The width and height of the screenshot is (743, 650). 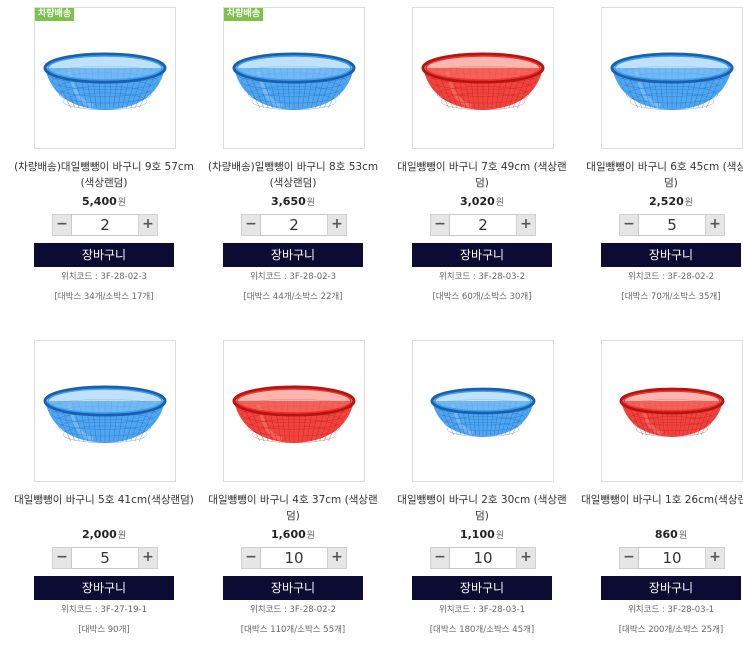 I want to click on product-price: 1,100원, so click(x=482, y=534).